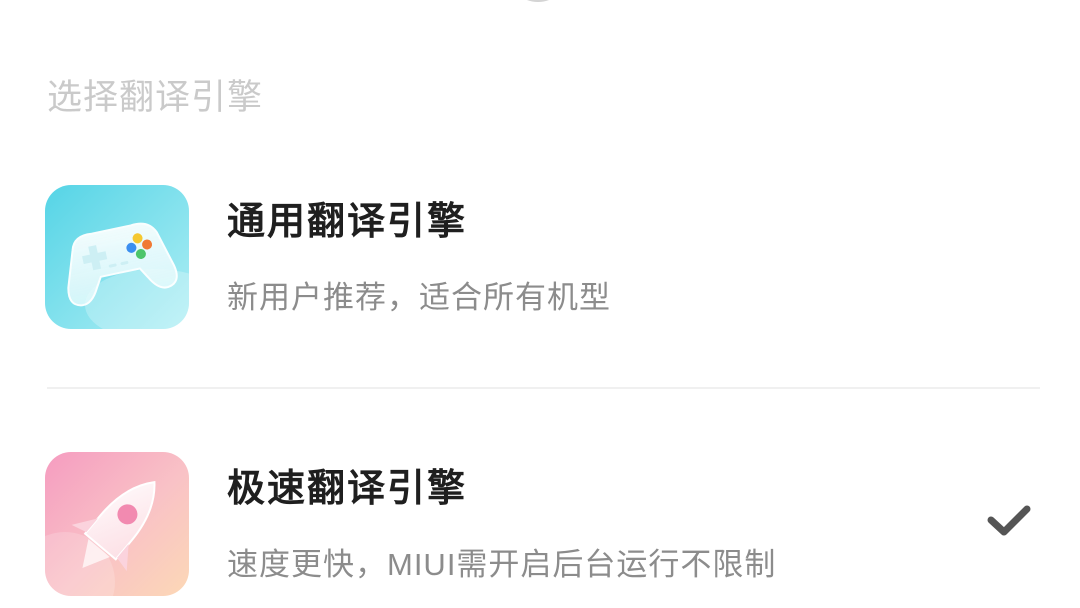  Describe the element at coordinates (155, 97) in the screenshot. I see `section-title: 选择翻译引擎` at that location.